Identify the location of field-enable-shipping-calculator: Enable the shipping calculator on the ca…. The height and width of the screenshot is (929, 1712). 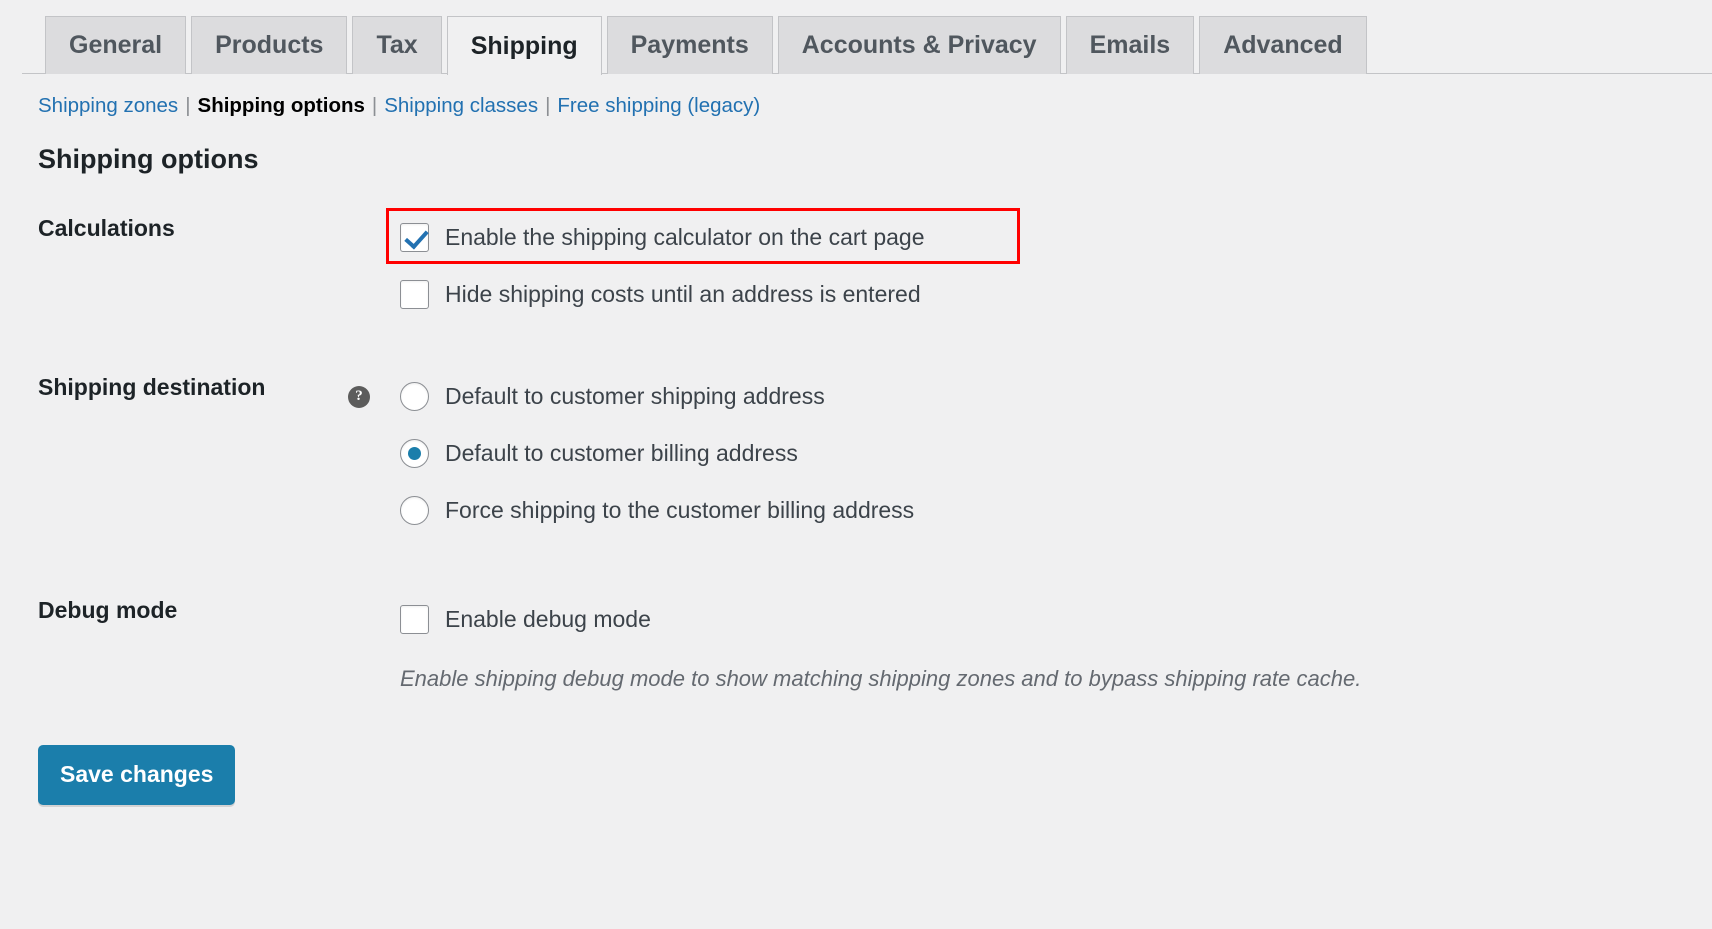
(1049, 235).